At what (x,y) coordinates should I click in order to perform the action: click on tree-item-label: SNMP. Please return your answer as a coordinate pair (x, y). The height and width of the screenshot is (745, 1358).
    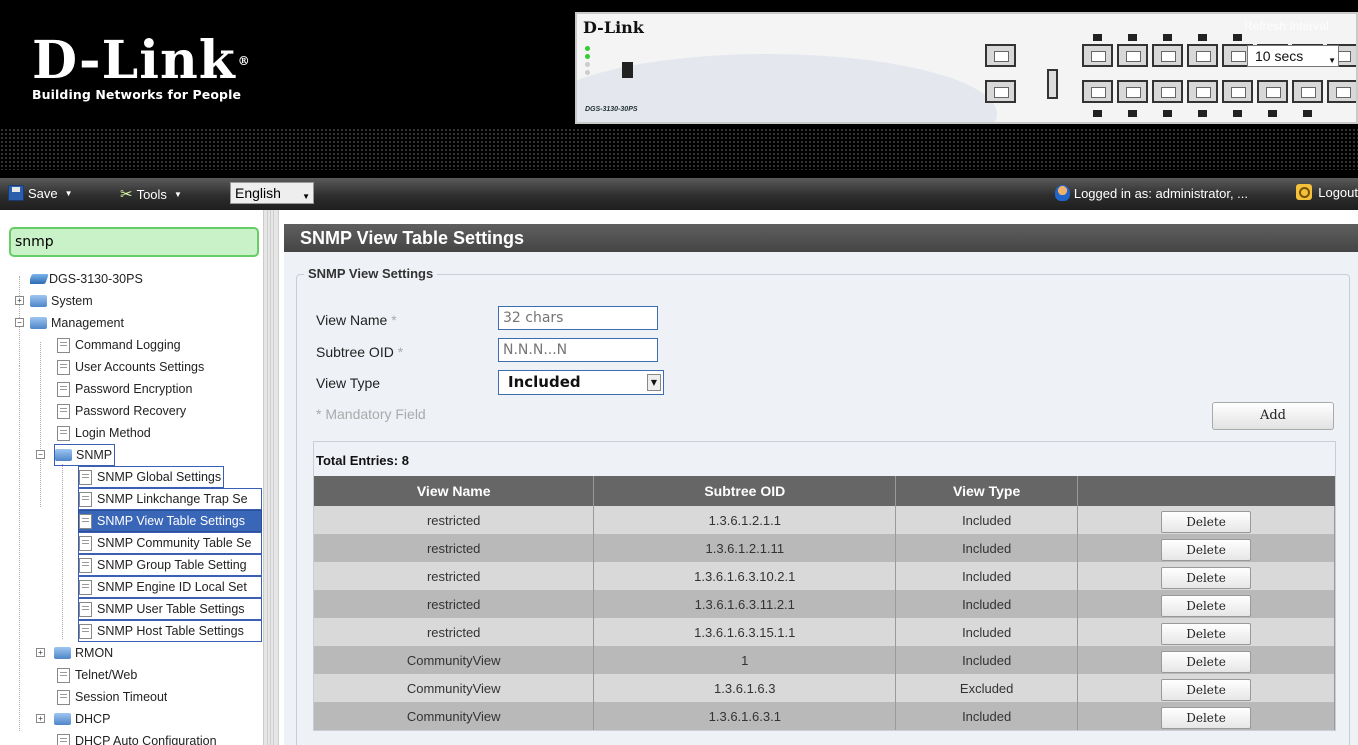
    Looking at the image, I should click on (94, 455).